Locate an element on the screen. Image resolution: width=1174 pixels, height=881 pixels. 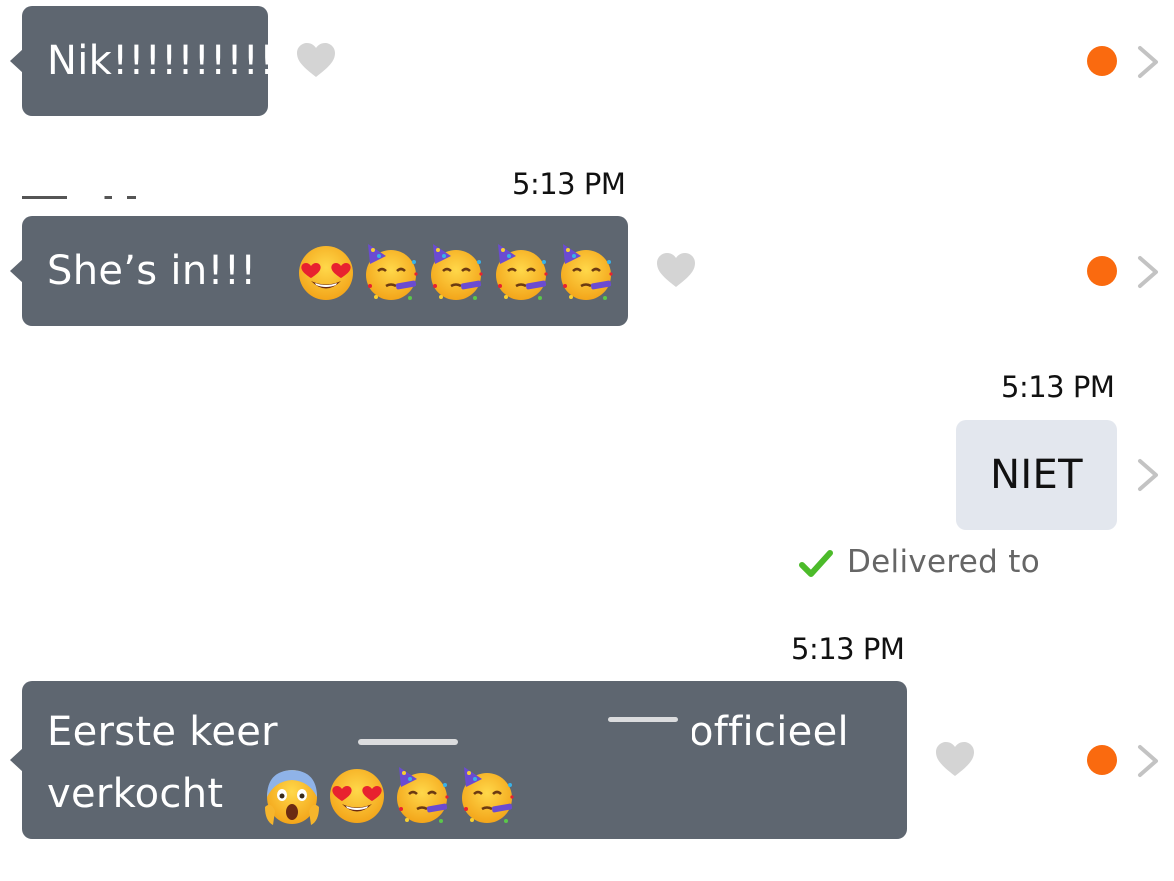
message-text: She’s in!!! is located at coordinates (152, 271).